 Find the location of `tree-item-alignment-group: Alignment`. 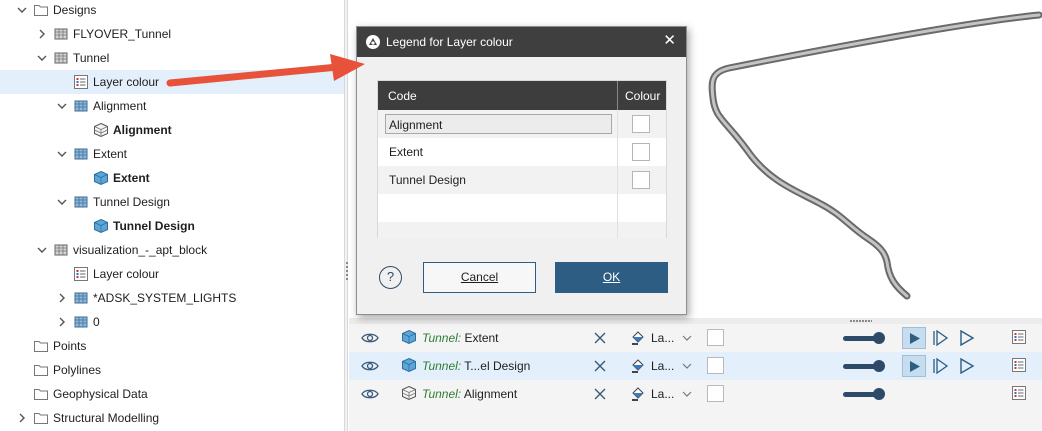

tree-item-alignment-group: Alignment is located at coordinates (172, 106).